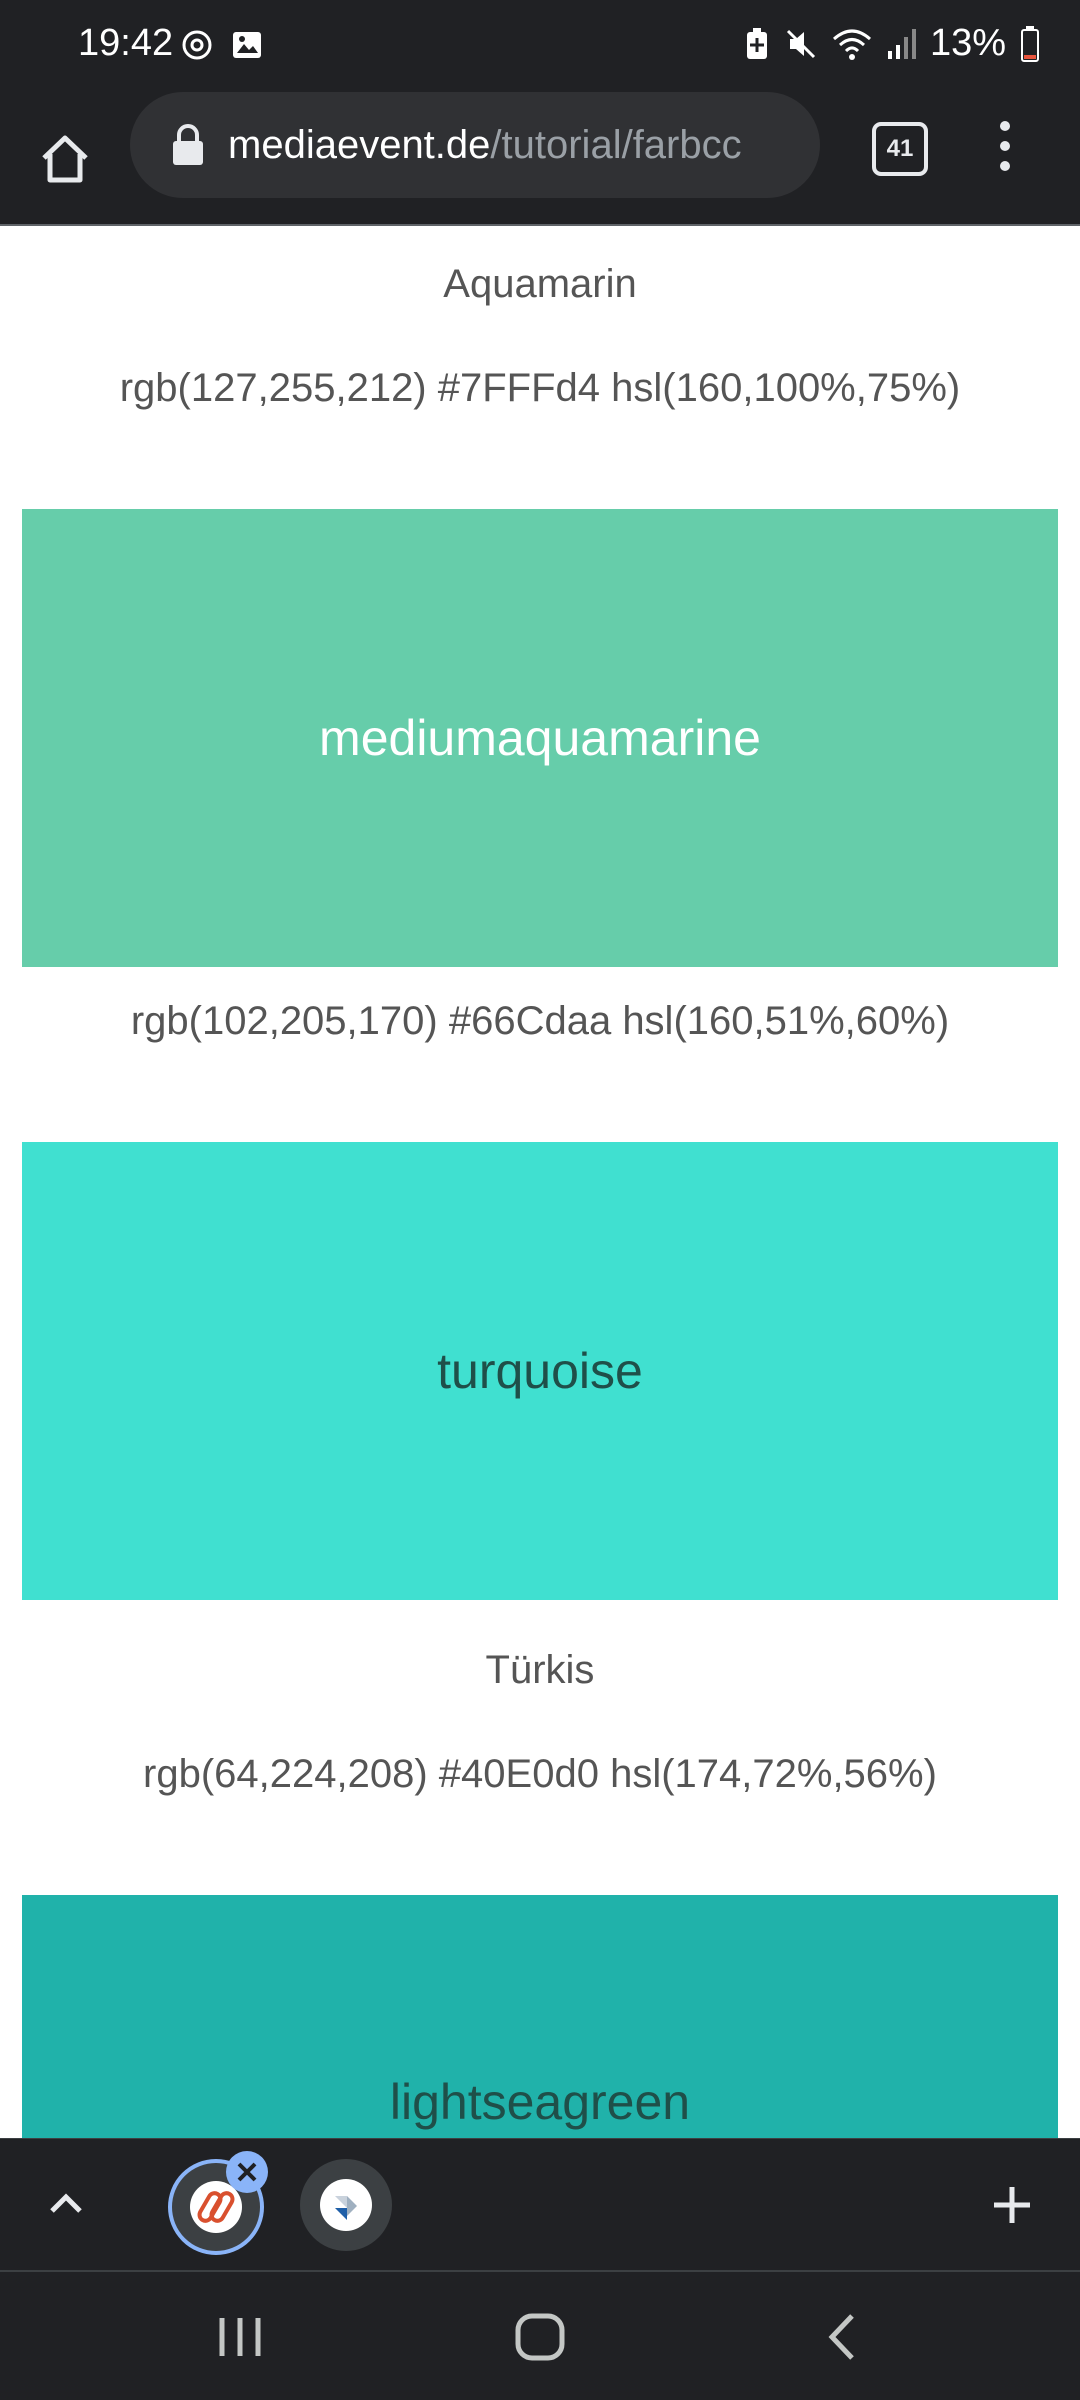 The height and width of the screenshot is (2400, 1080). What do you see at coordinates (1012, 2205) in the screenshot?
I see `add-tab-icon` at bounding box center [1012, 2205].